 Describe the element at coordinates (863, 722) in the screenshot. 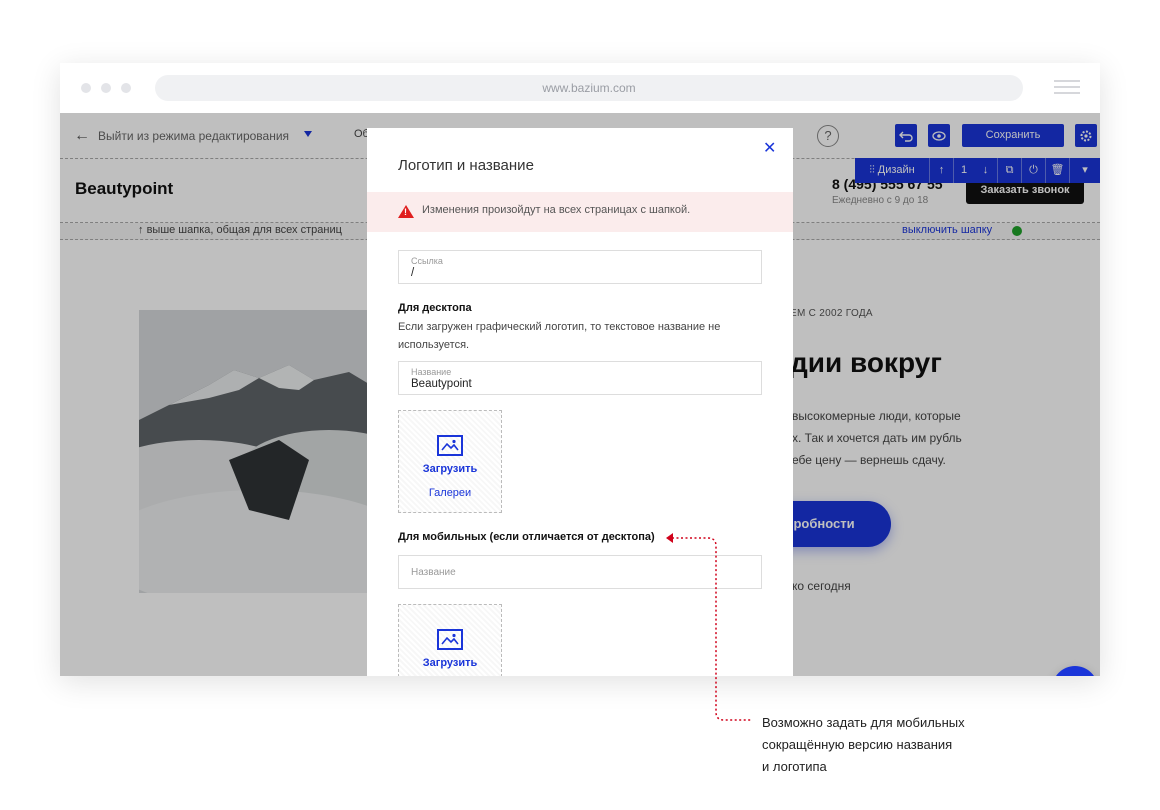

I see `annotation-line: Возможно задать для мобильных` at that location.